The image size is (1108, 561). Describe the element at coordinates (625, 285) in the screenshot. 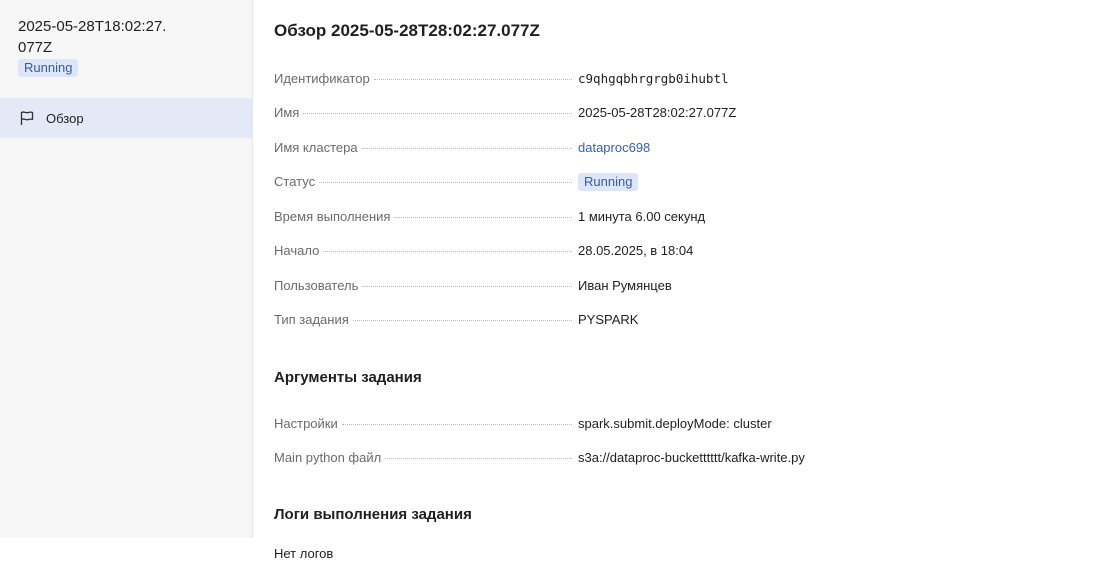

I see `user-value: Иван Румянцев` at that location.